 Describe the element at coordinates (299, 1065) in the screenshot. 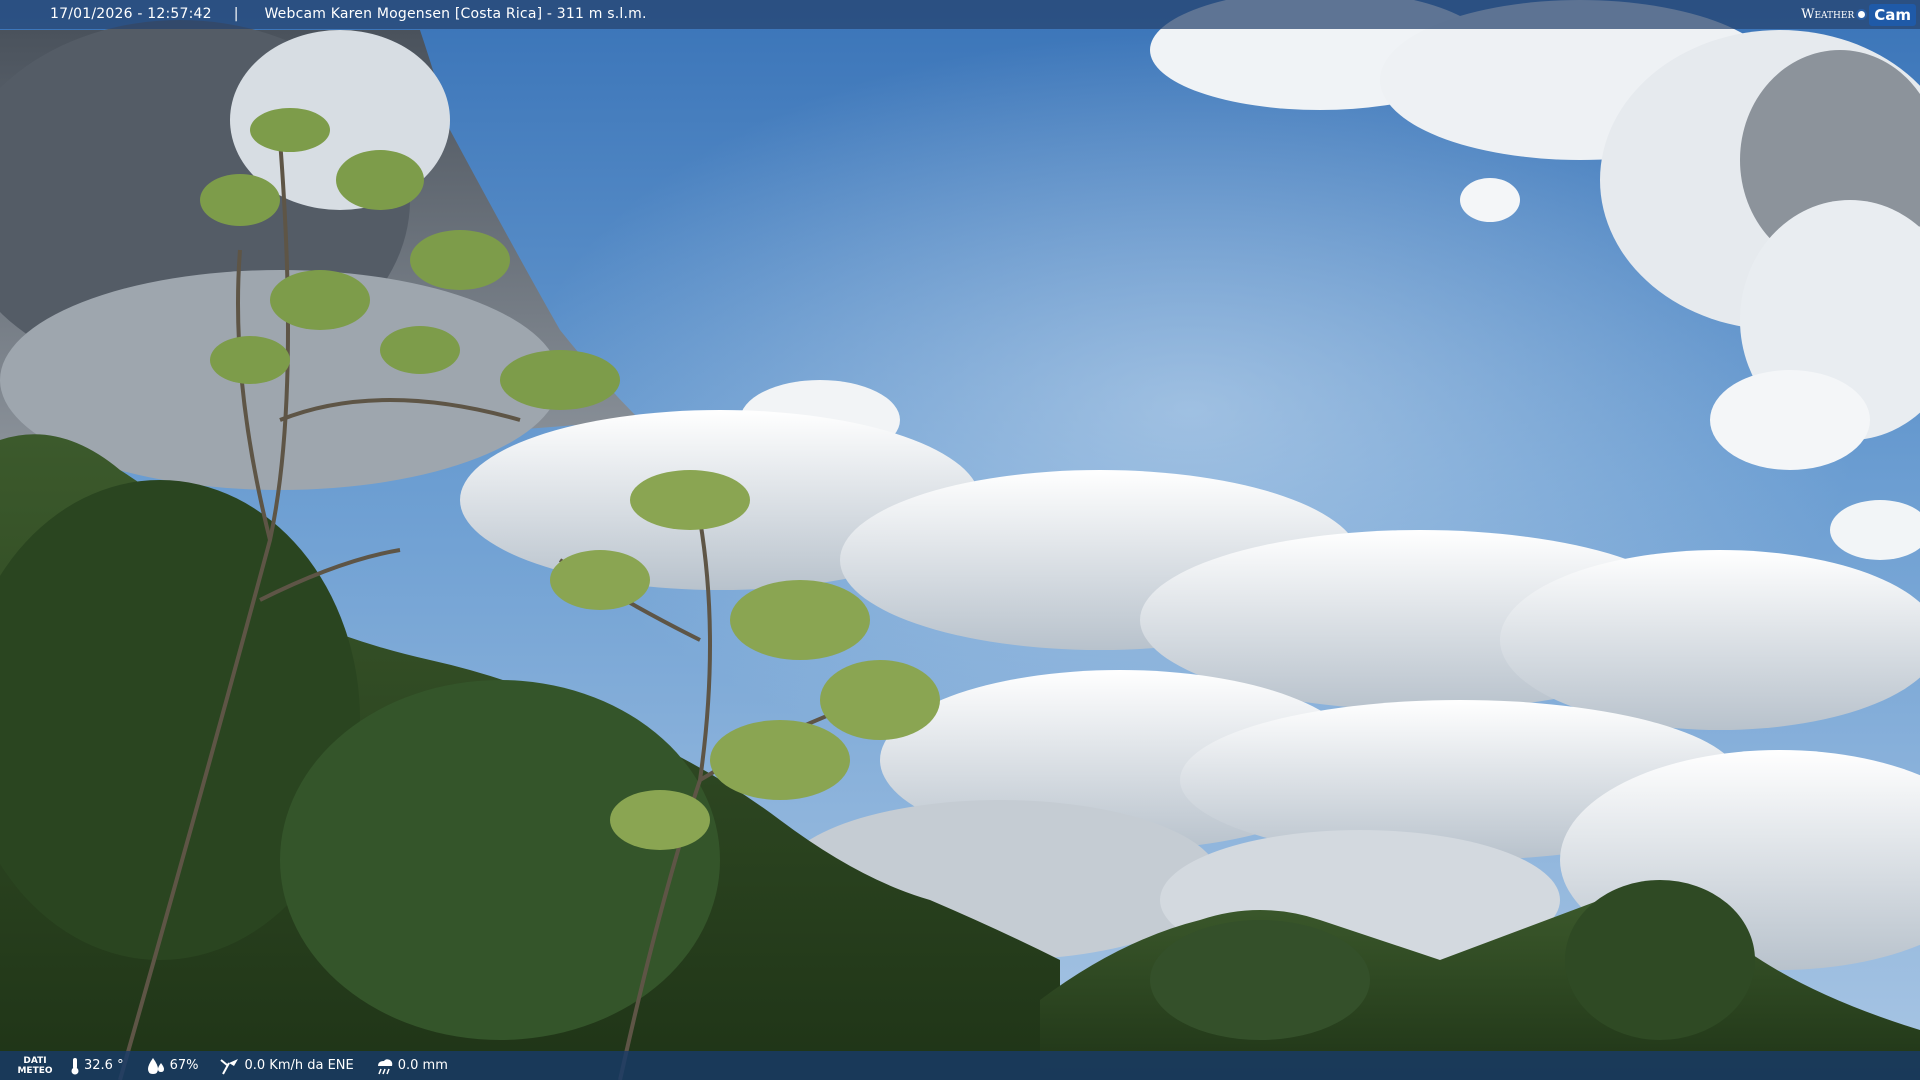

I see `wind-value: 0.0 Km/h da ENE` at that location.